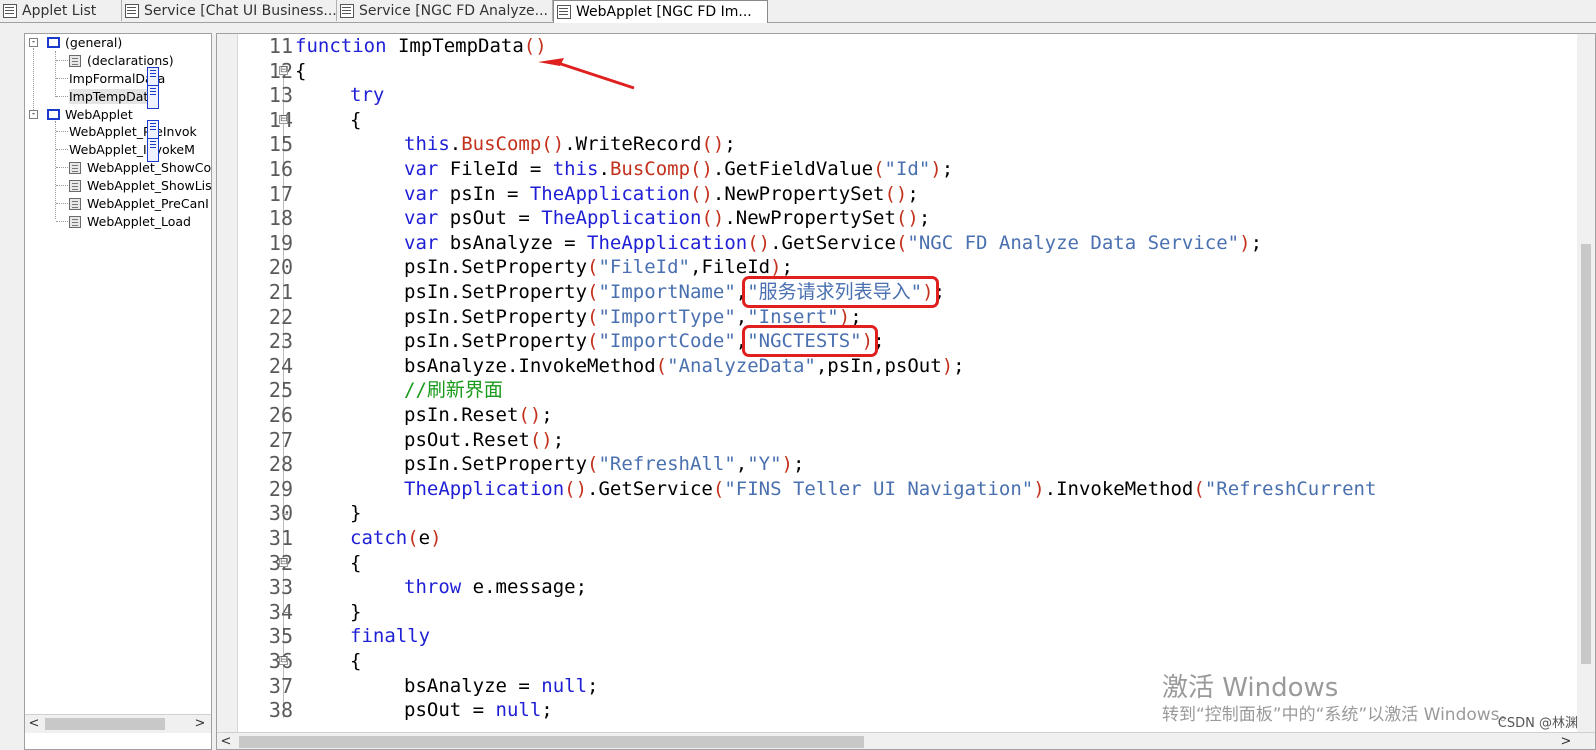 The height and width of the screenshot is (750, 1596). Describe the element at coordinates (84, 42) in the screenshot. I see `tree-node-general: (general)` at that location.